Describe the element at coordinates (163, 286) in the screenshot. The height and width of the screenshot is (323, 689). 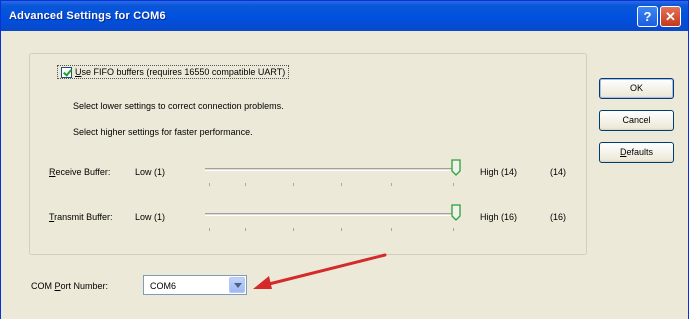
I see `com-port-value: COM6` at that location.